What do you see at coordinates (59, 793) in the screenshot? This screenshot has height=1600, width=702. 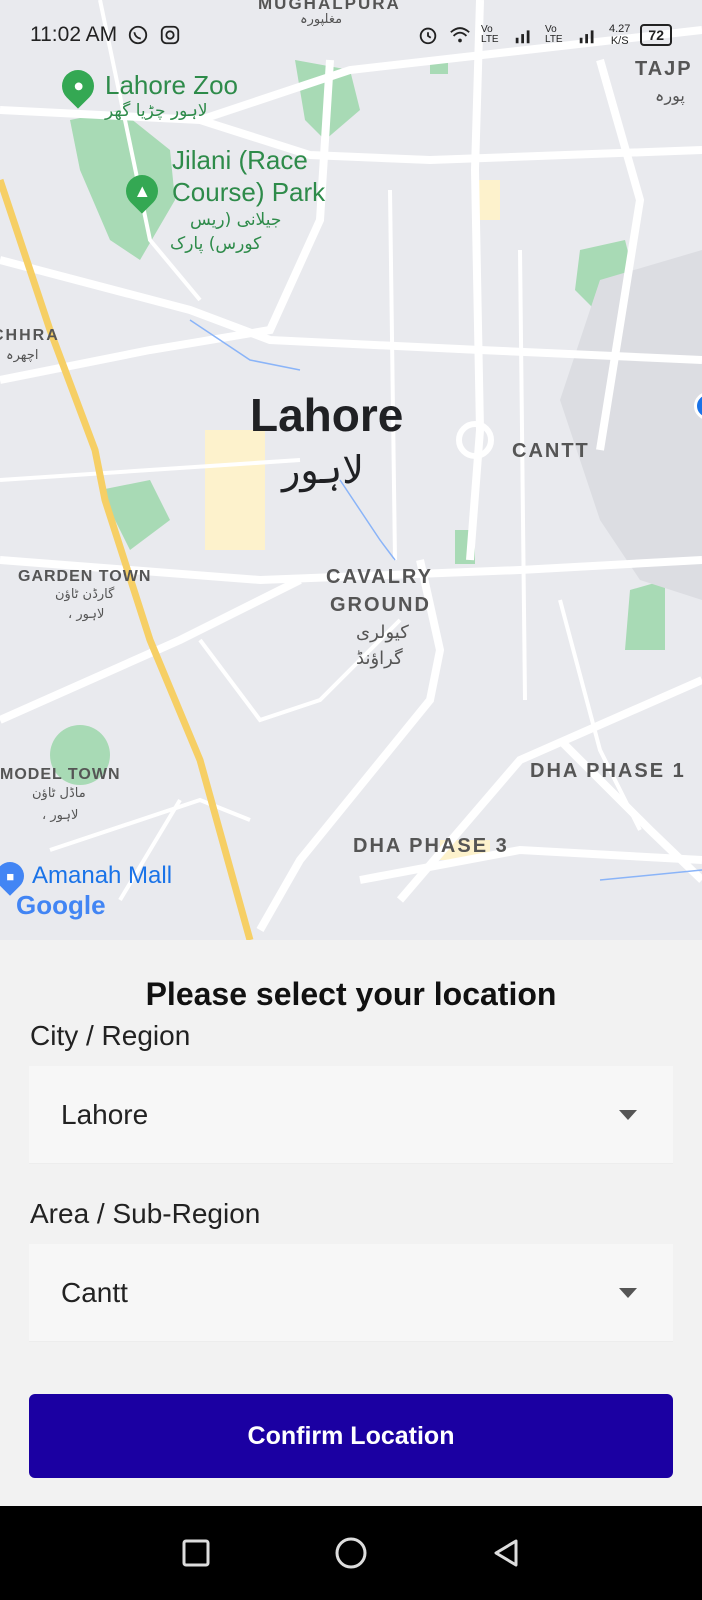 I see `map-label-model-town-urdu-1: ماڈل ٹاؤن` at bounding box center [59, 793].